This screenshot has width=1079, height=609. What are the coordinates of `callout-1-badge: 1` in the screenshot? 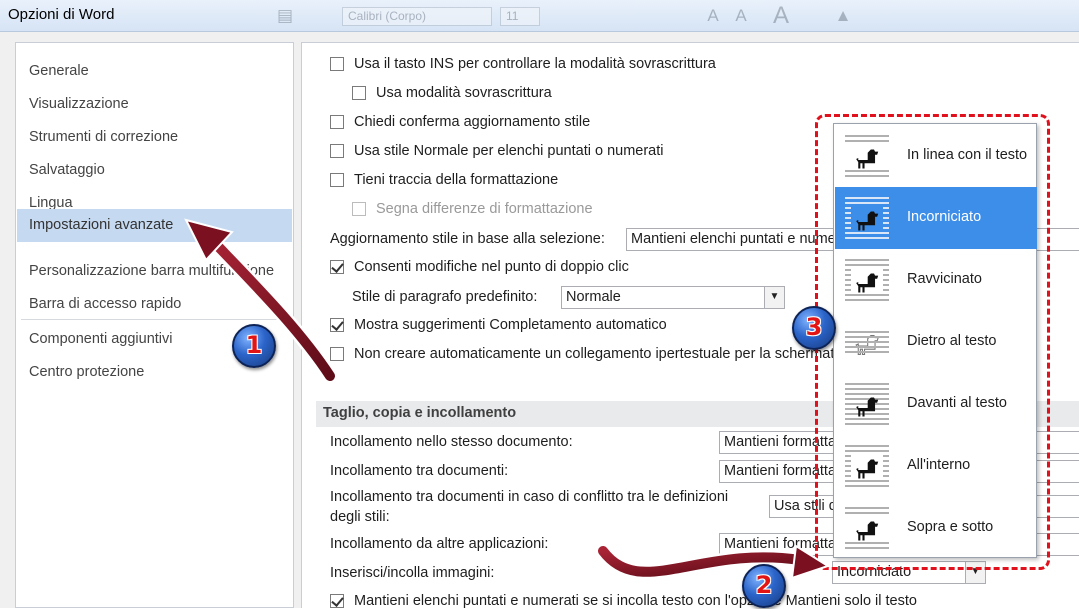 It's located at (254, 346).